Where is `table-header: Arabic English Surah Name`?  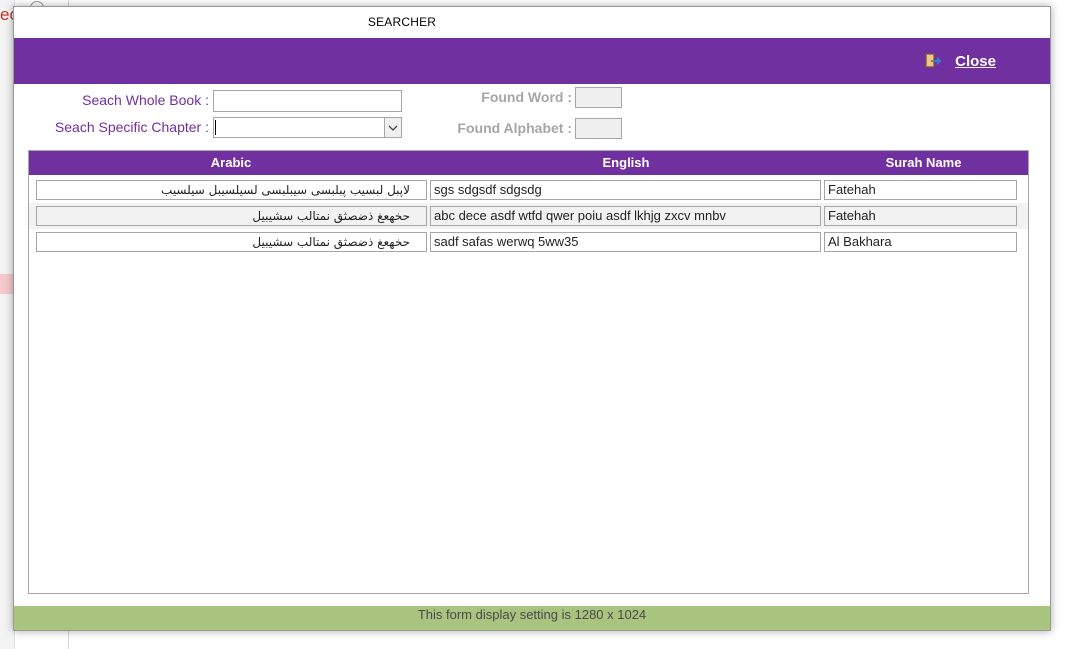
table-header: Arabic English Surah Name is located at coordinates (528, 163).